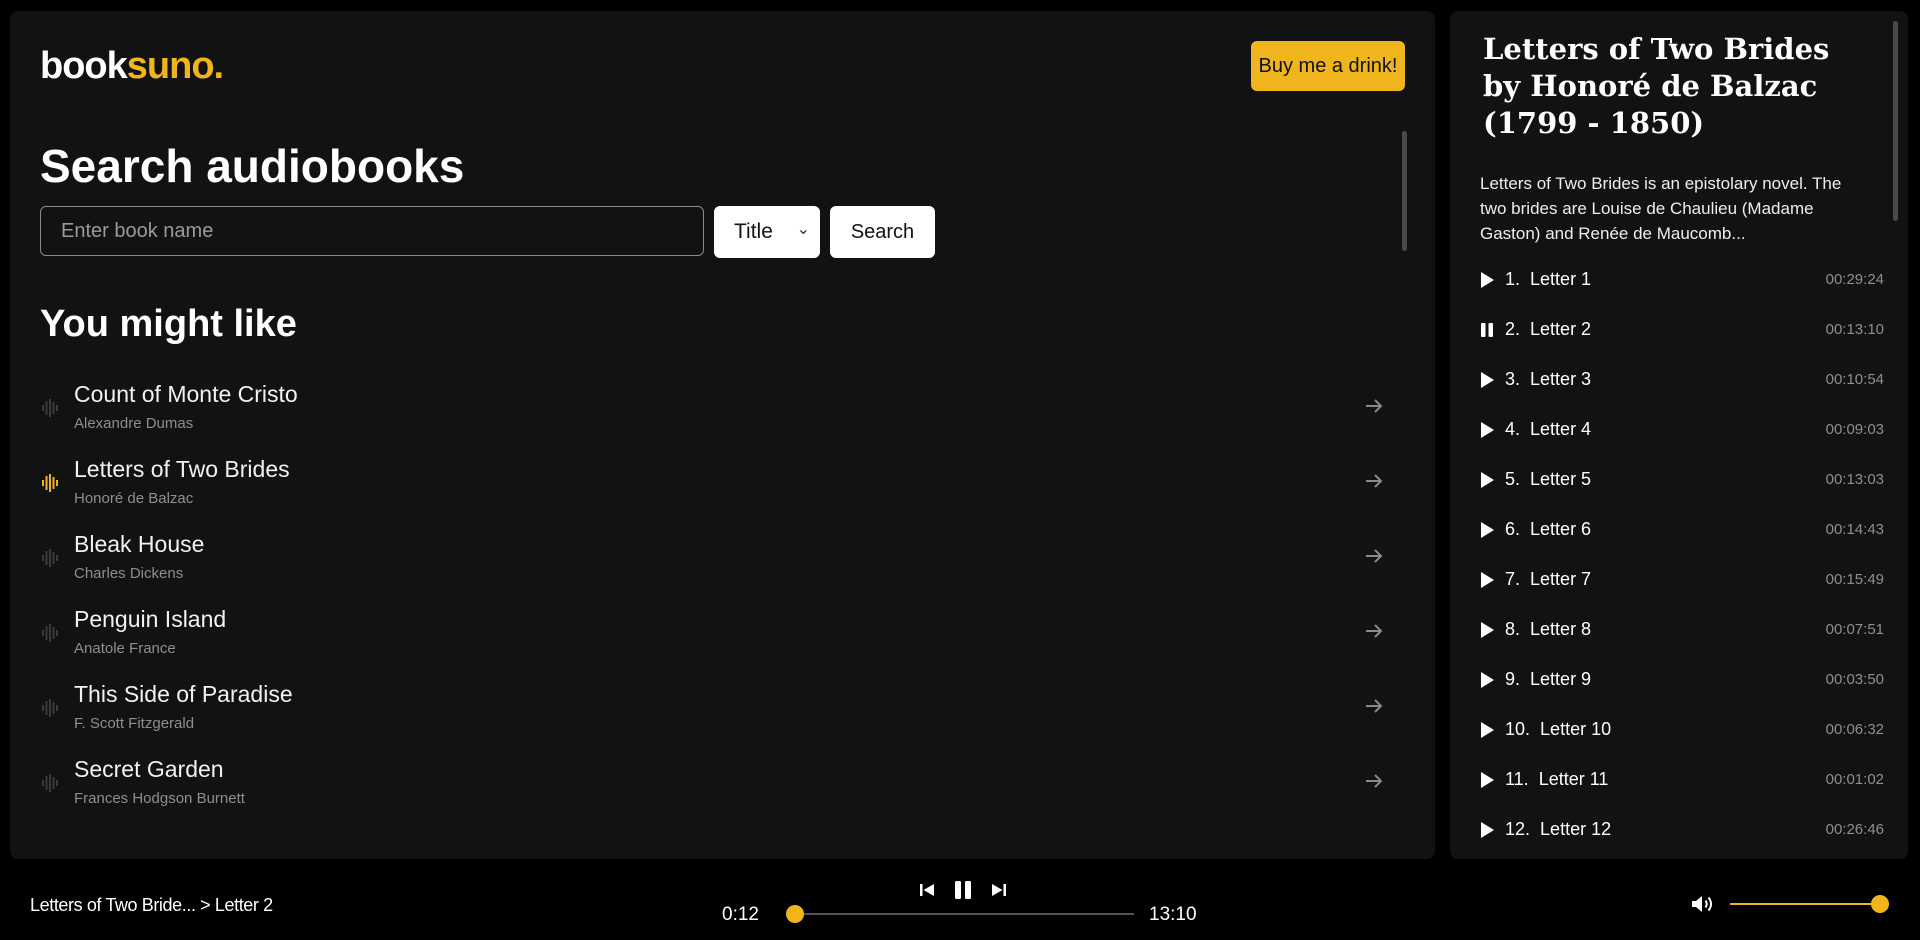 Image resolution: width=1920 pixels, height=940 pixels. Describe the element at coordinates (84, 66) in the screenshot. I see `logo-part-book: book` at that location.